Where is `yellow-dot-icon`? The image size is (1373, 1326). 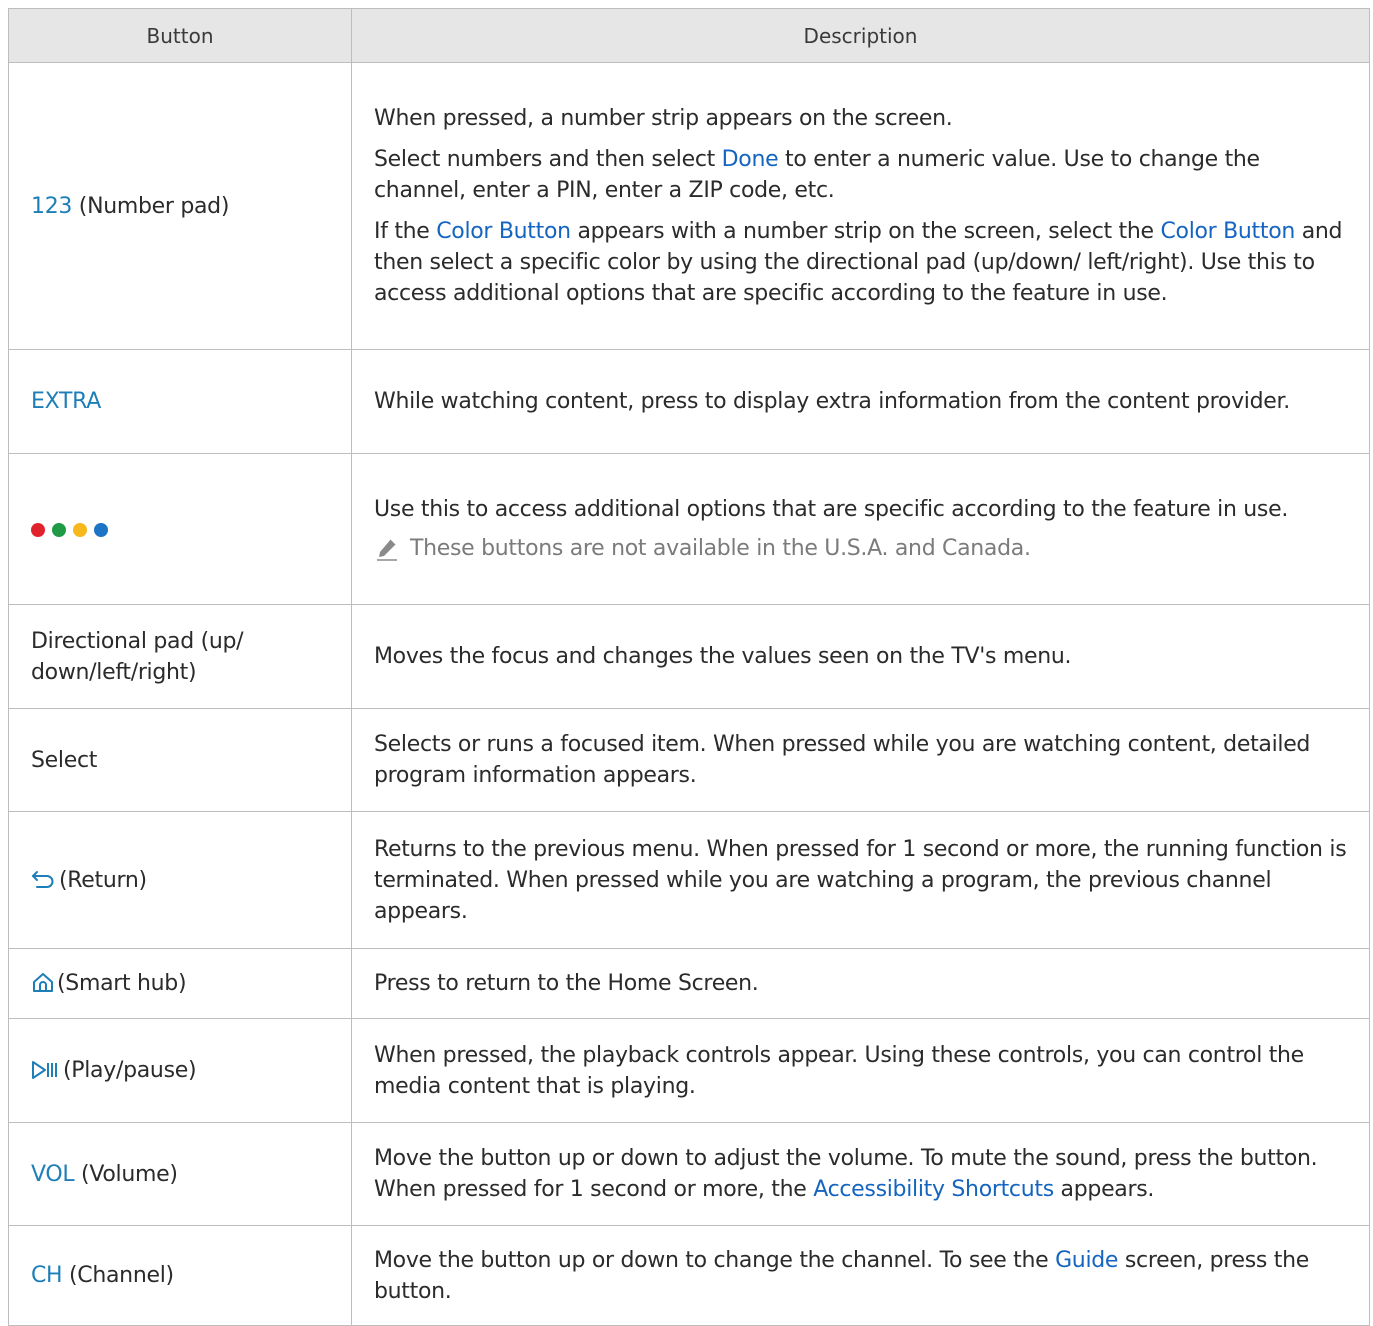
yellow-dot-icon is located at coordinates (80, 529).